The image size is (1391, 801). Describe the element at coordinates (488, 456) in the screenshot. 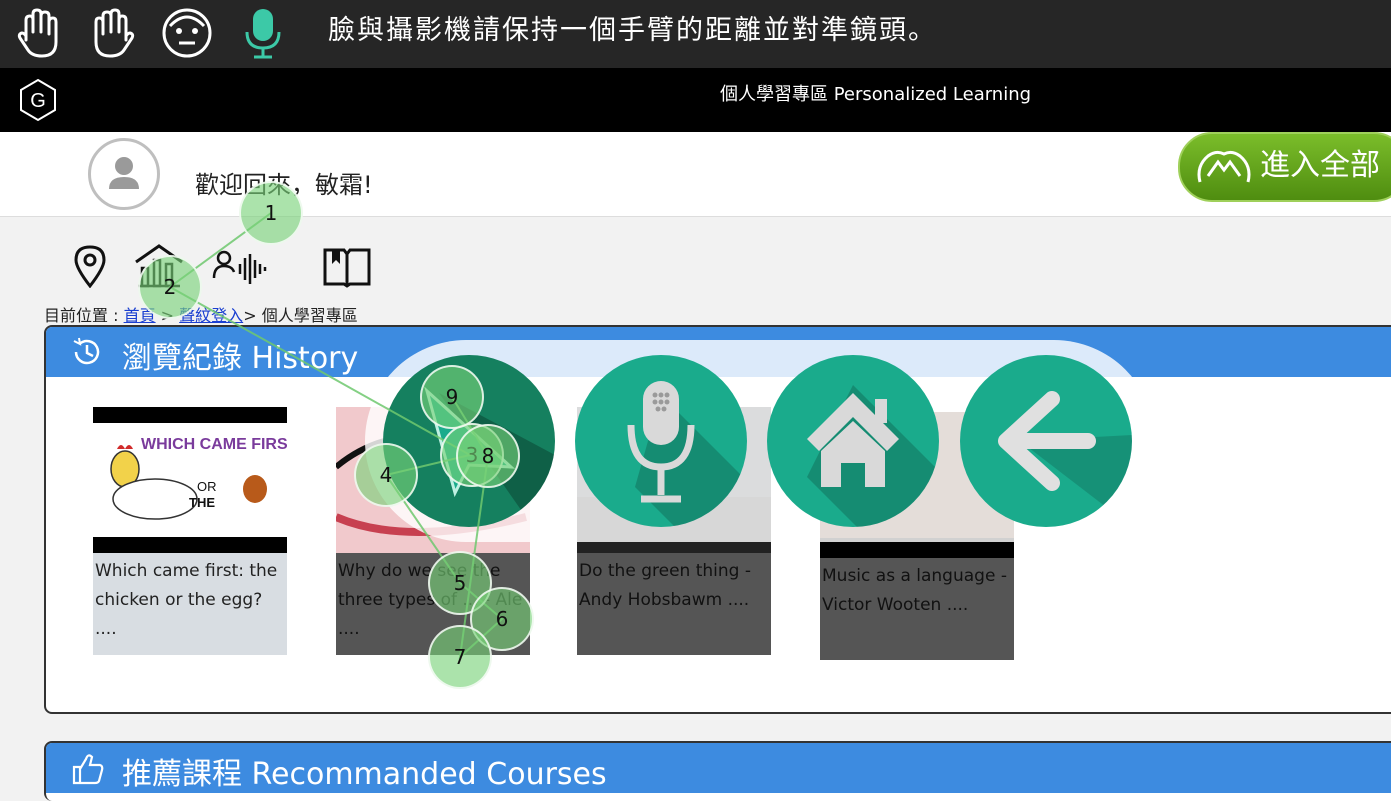

I see `gaze-point: 8` at that location.